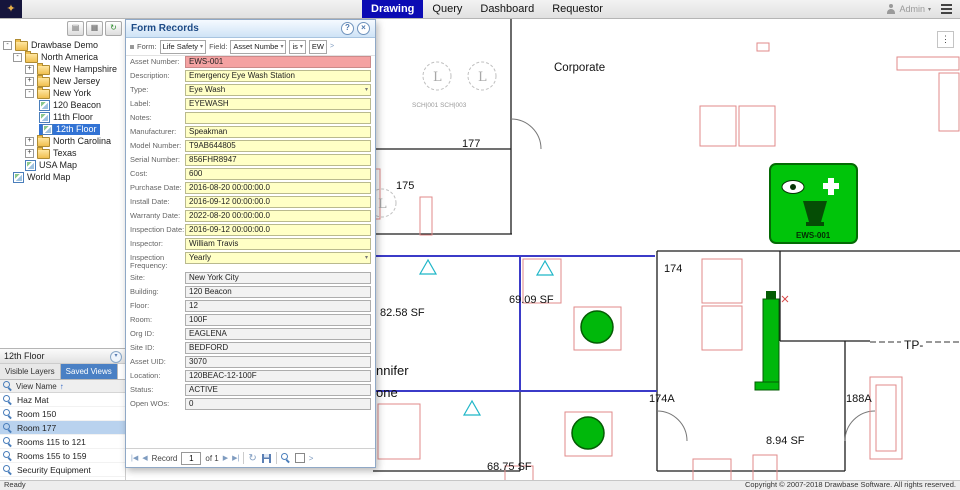  Describe the element at coordinates (258, 46) in the screenshot. I see `field-select: Asset Numbe ▾` at that location.